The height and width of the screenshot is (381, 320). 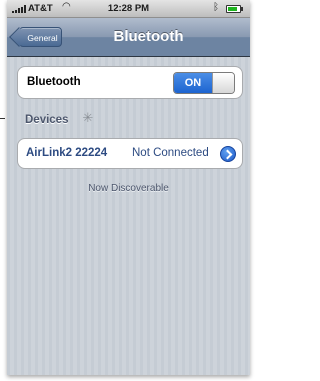 I want to click on bluetooth-icon: ᛒ, so click(x=216, y=7).